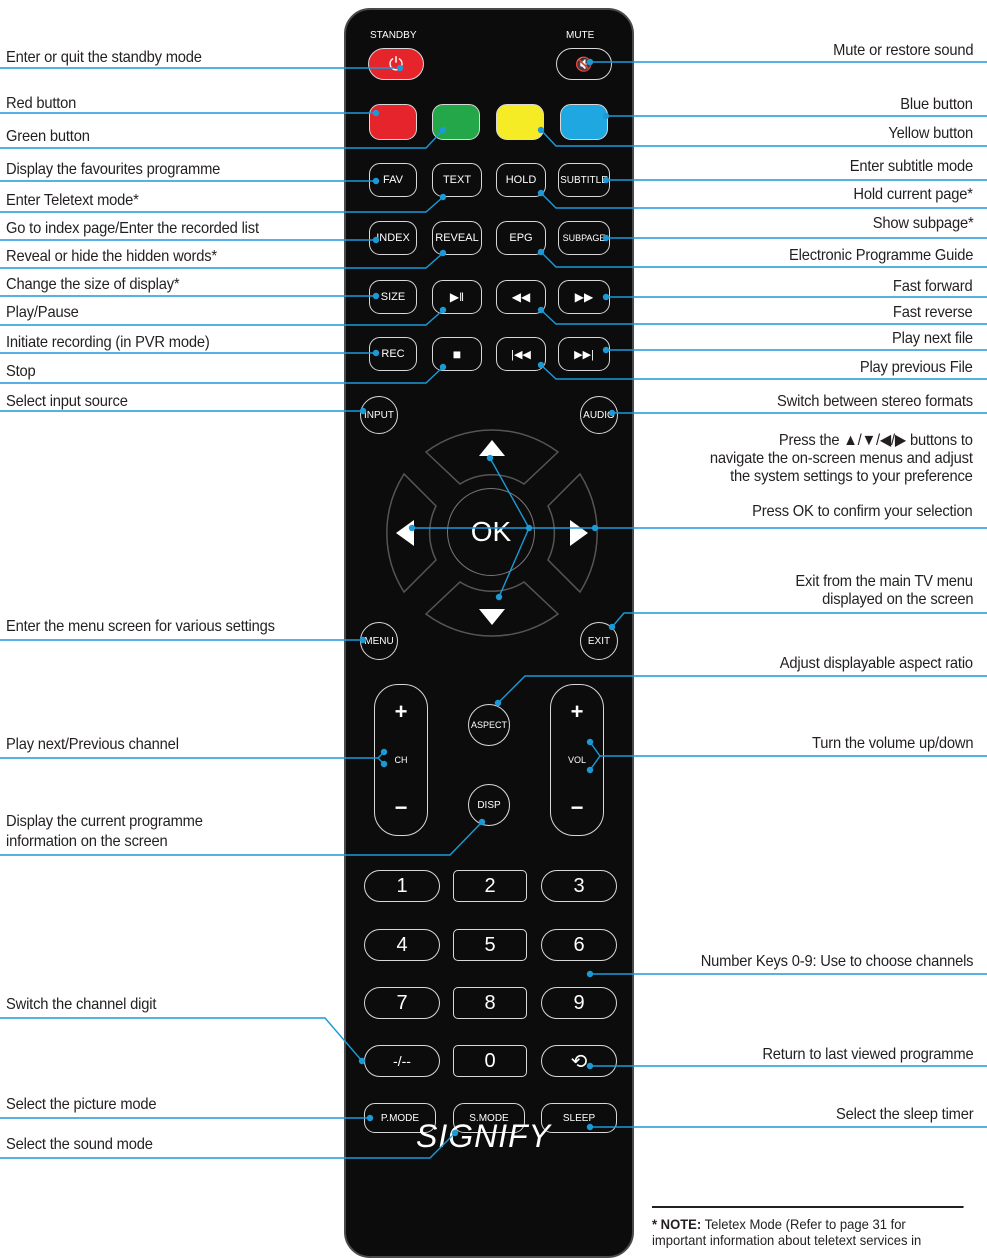 The height and width of the screenshot is (1258, 987). Describe the element at coordinates (21, 371) in the screenshot. I see `label-stop: Stop` at that location.